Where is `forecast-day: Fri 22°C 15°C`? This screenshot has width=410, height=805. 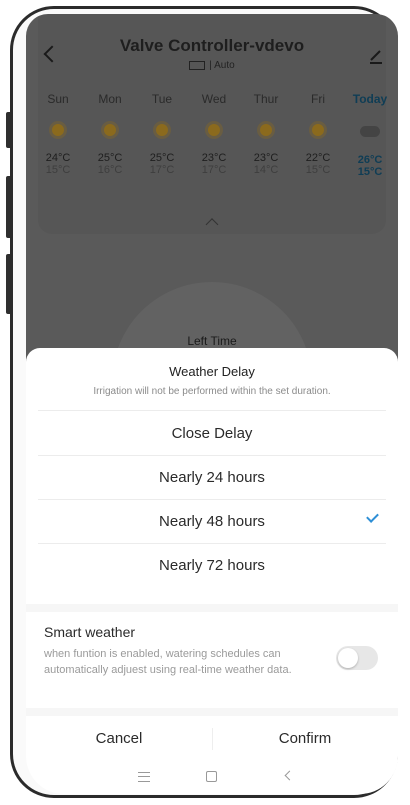 forecast-day: Fri 22°C 15°C is located at coordinates (318, 135).